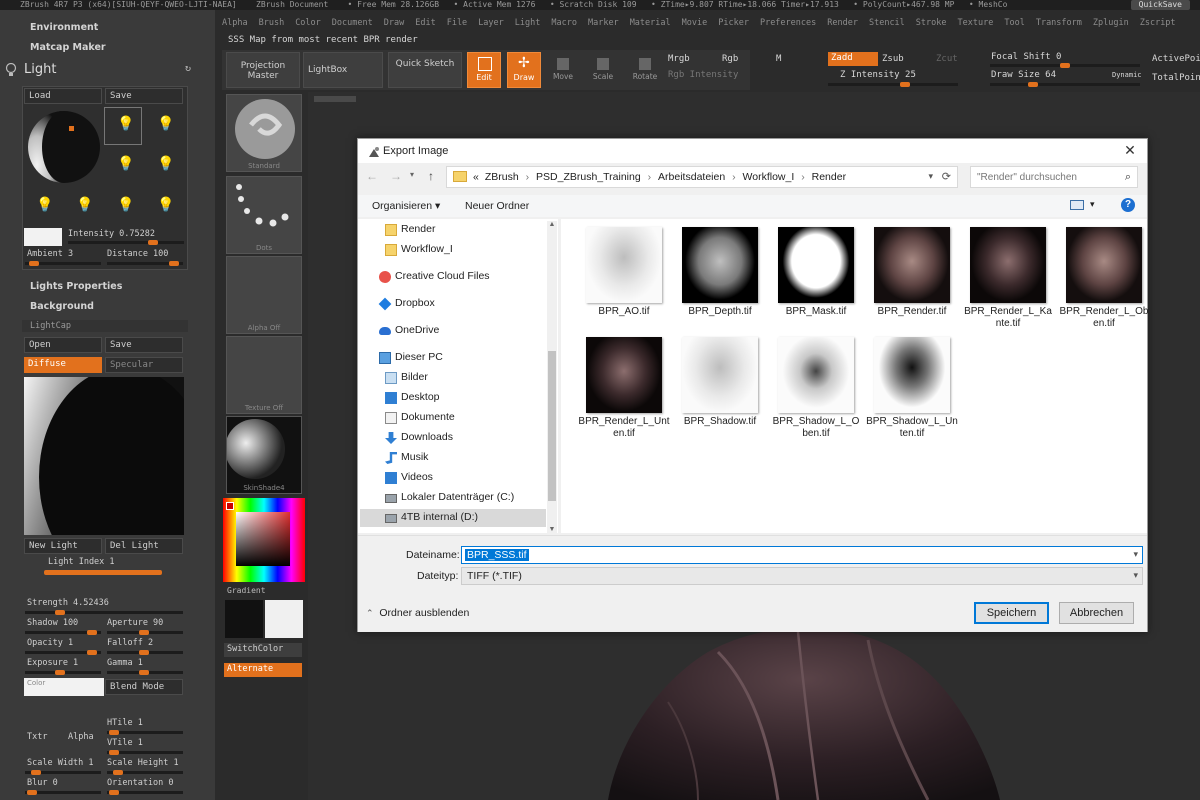 Image resolution: width=1200 pixels, height=800 pixels. I want to click on breadcrumb-item: Workflow_I, so click(769, 177).